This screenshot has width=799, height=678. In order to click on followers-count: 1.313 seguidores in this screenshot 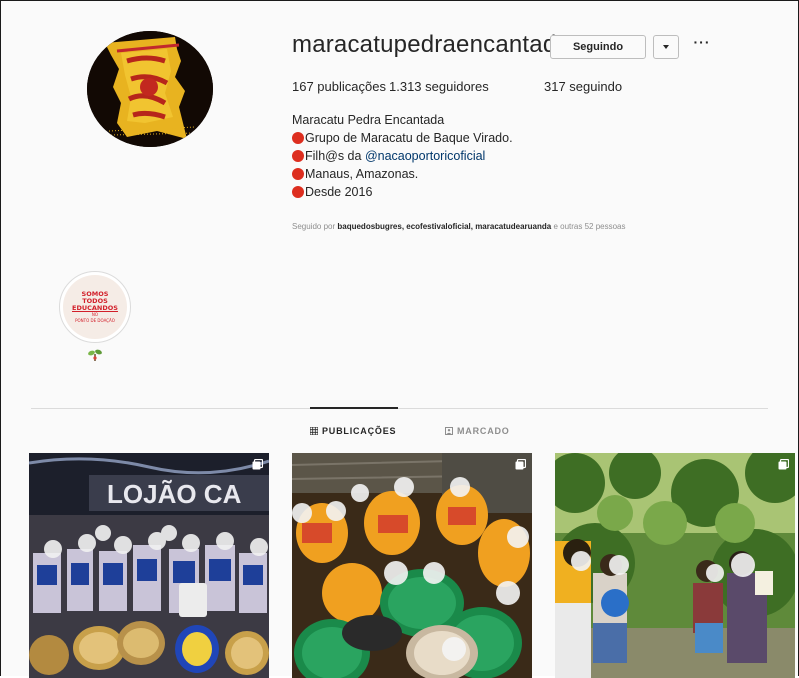, I will do `click(439, 86)`.